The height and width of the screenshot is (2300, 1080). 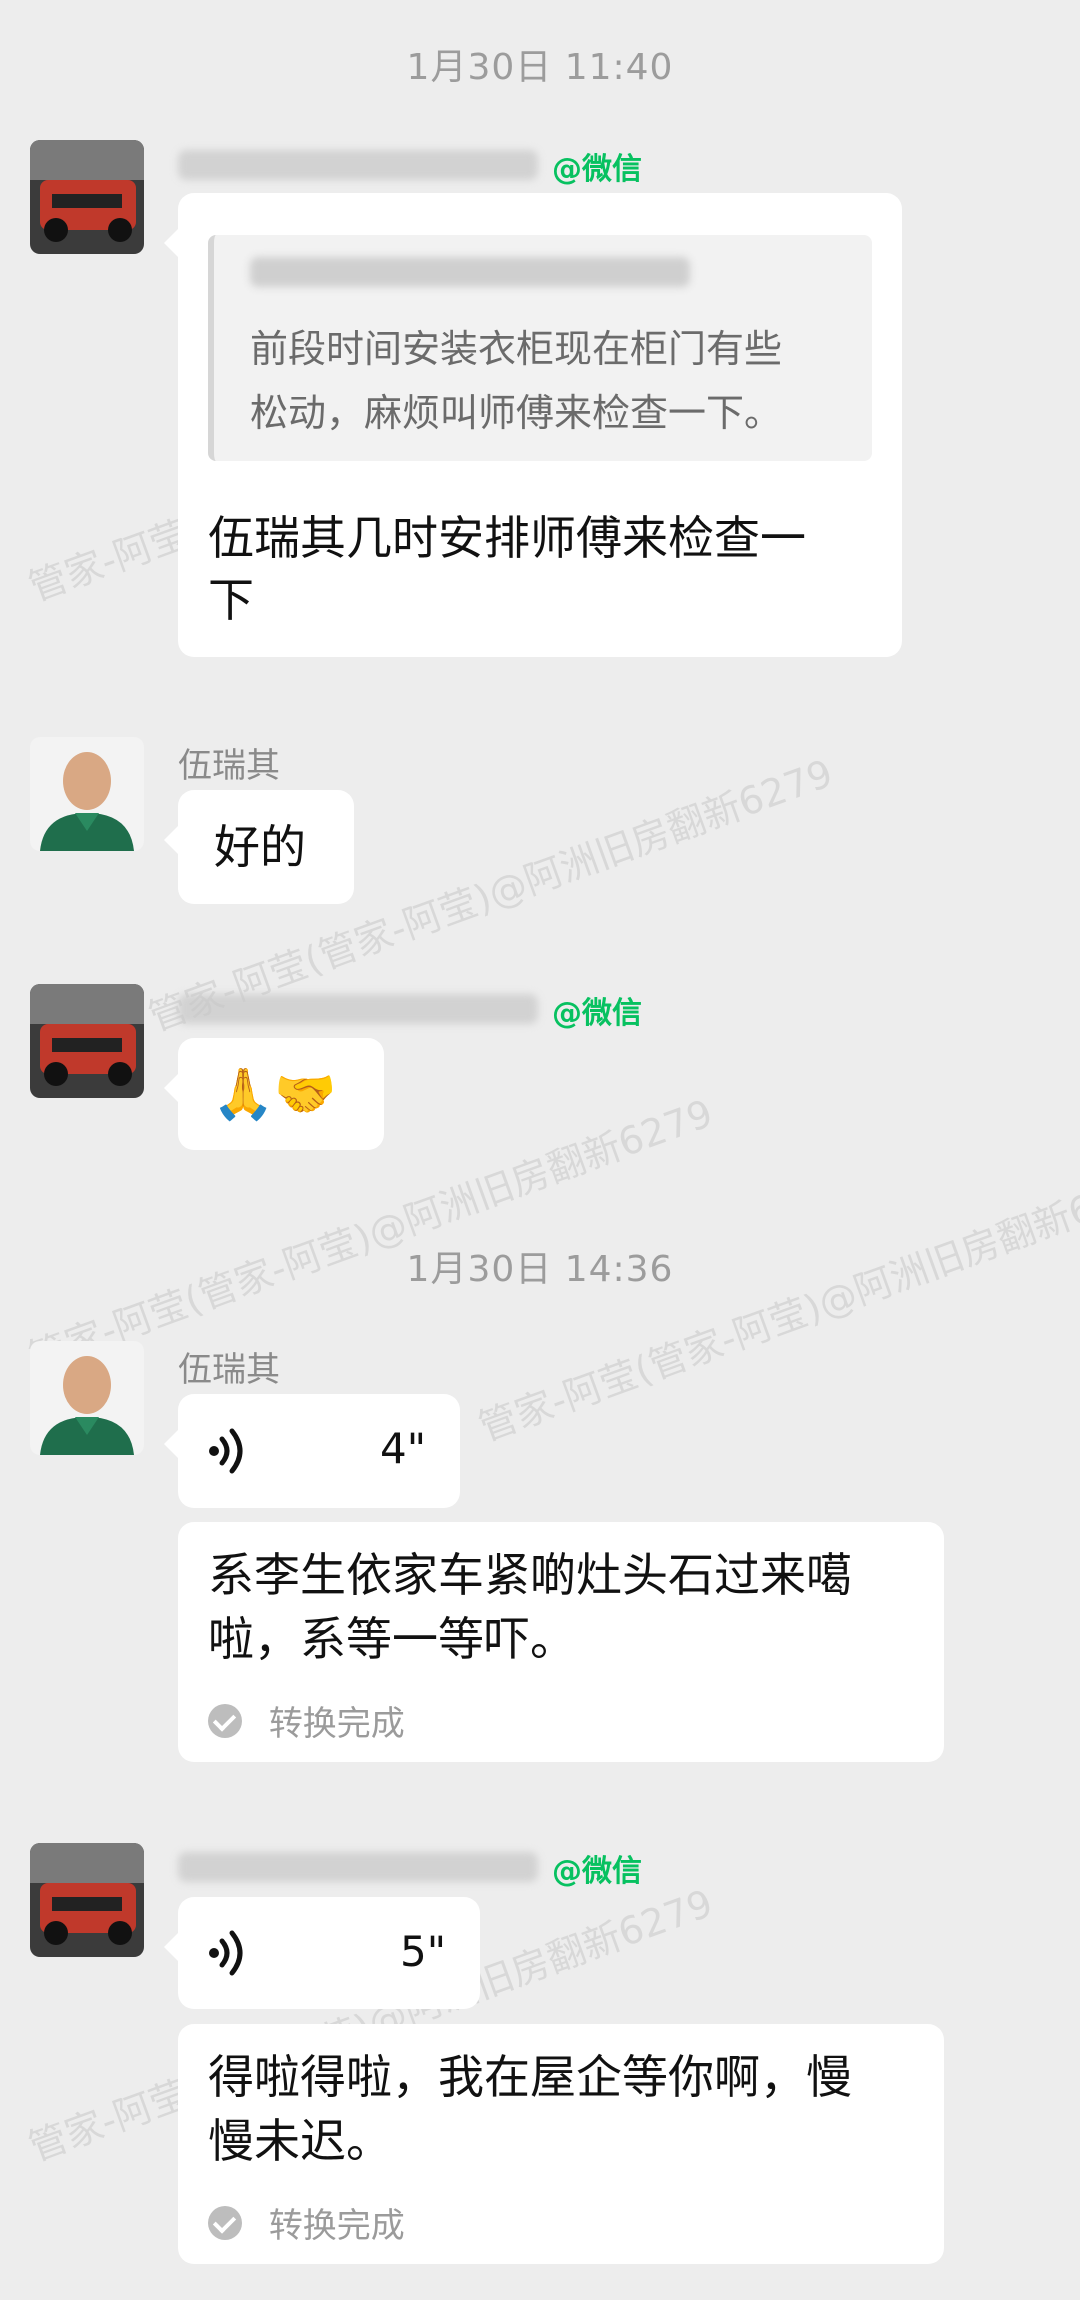 What do you see at coordinates (470, 272) in the screenshot?
I see `quoted-sender-blurred` at bounding box center [470, 272].